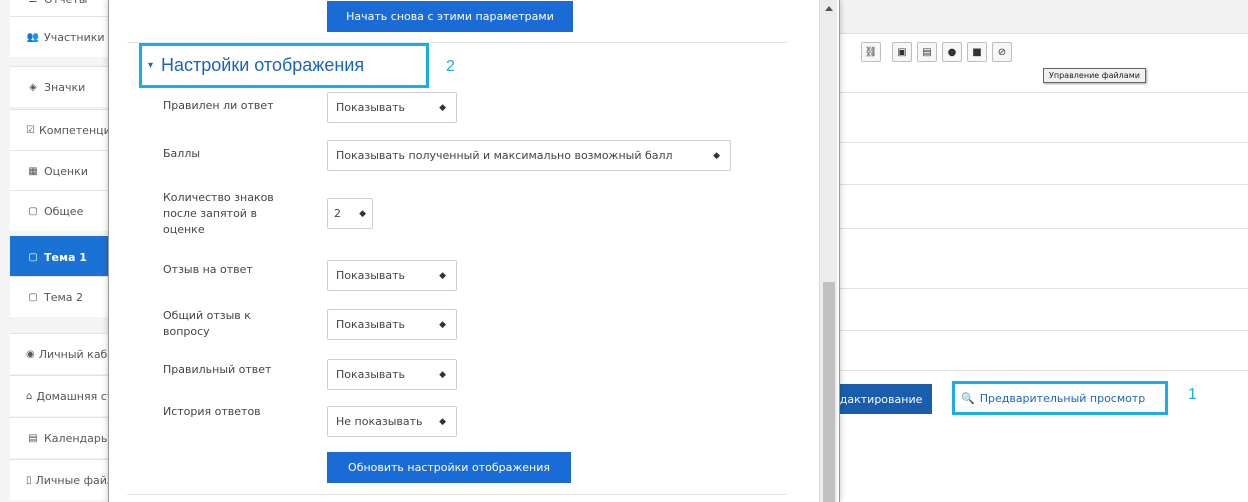  I want to click on dashboard-icon: ◉, so click(30, 354).